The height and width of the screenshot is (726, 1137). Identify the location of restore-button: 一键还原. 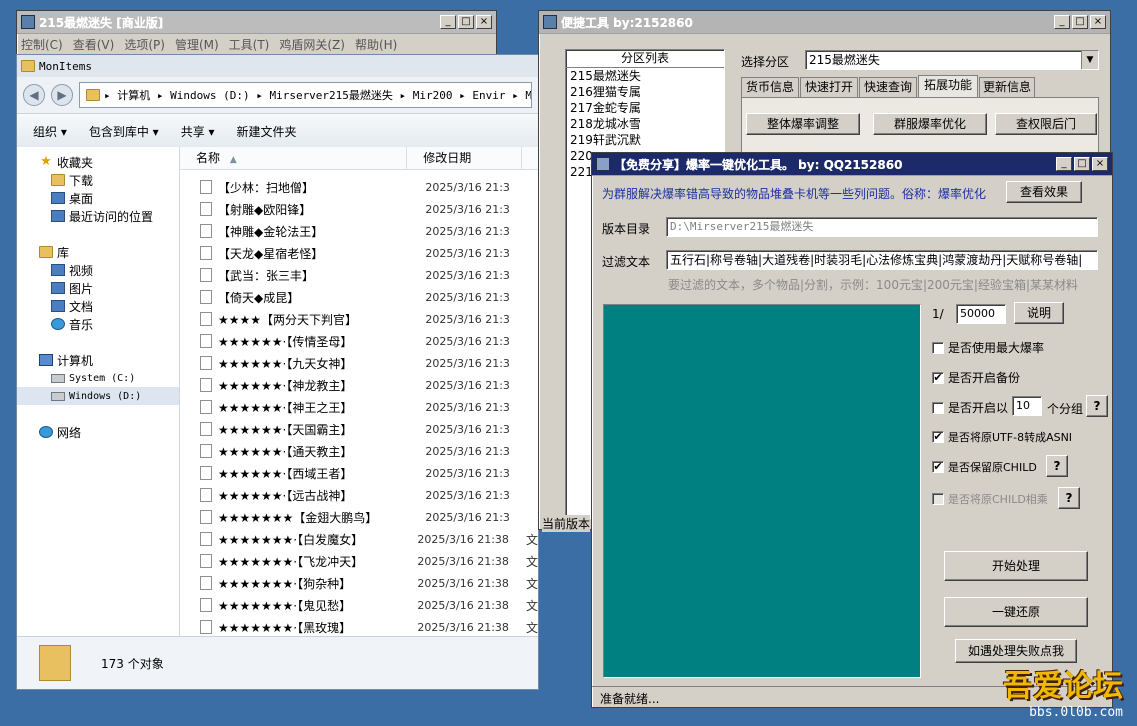
(1016, 612).